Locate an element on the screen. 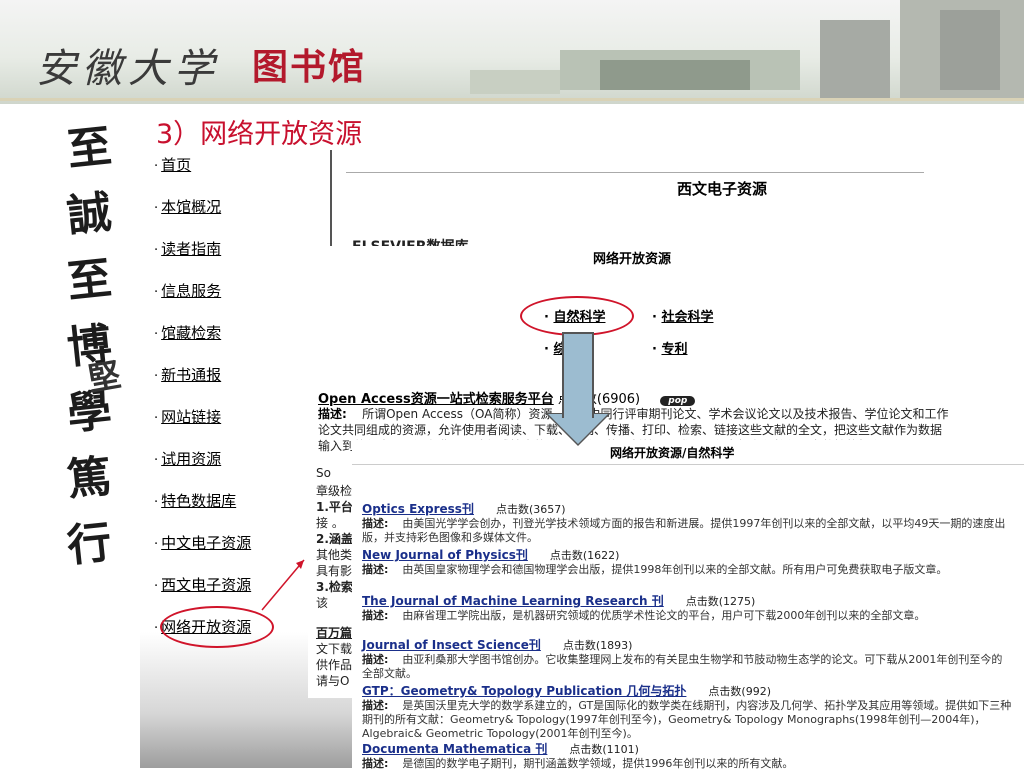  annotation-arrow-layer is located at coordinates (283, 585).